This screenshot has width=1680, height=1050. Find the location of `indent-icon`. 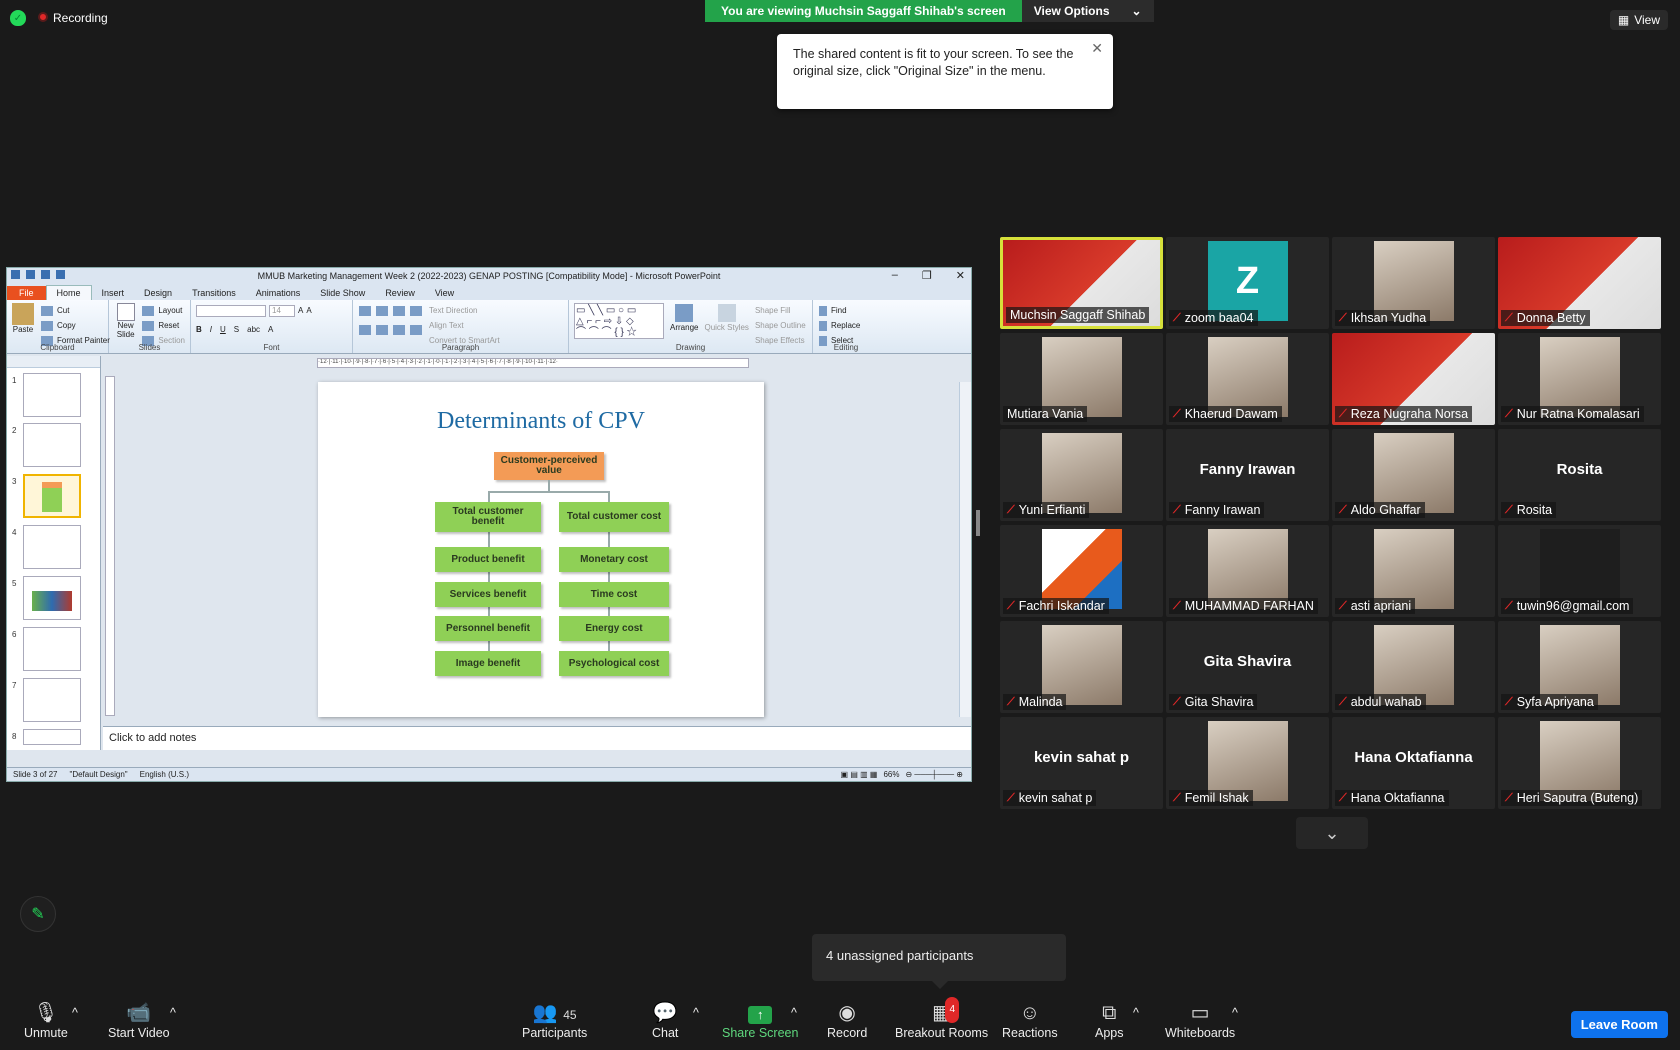

indent-icon is located at coordinates (399, 310).